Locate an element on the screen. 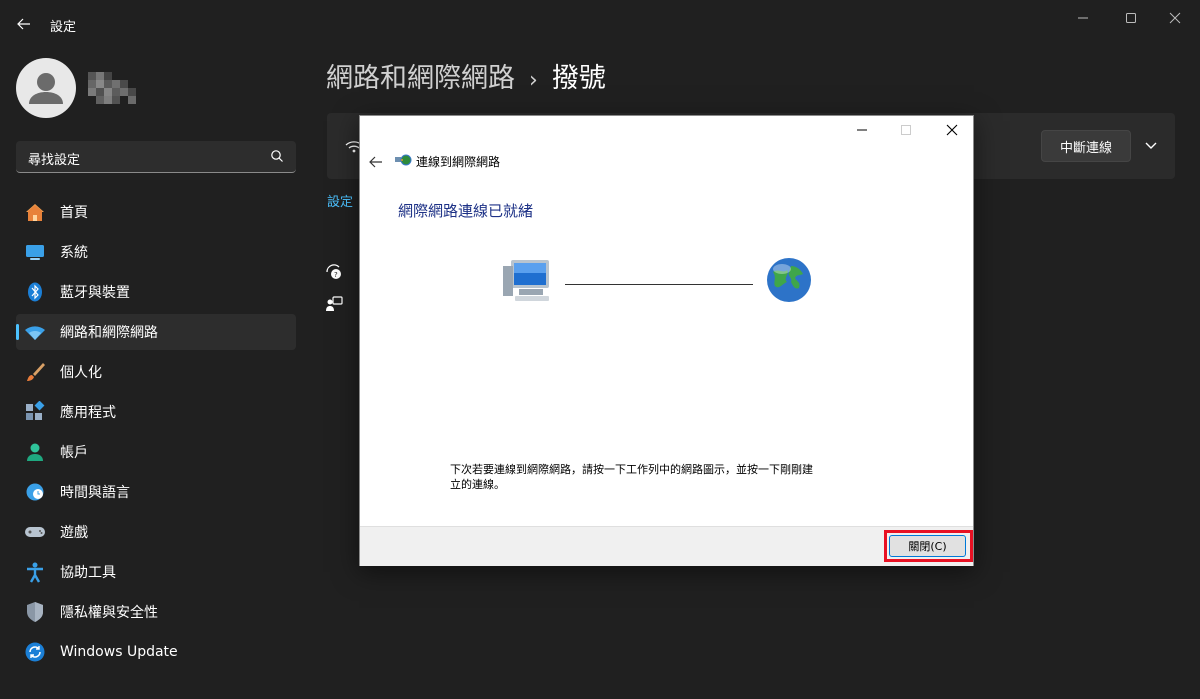 This screenshot has width=1200, height=699. gaming-icon is located at coordinates (35, 532).